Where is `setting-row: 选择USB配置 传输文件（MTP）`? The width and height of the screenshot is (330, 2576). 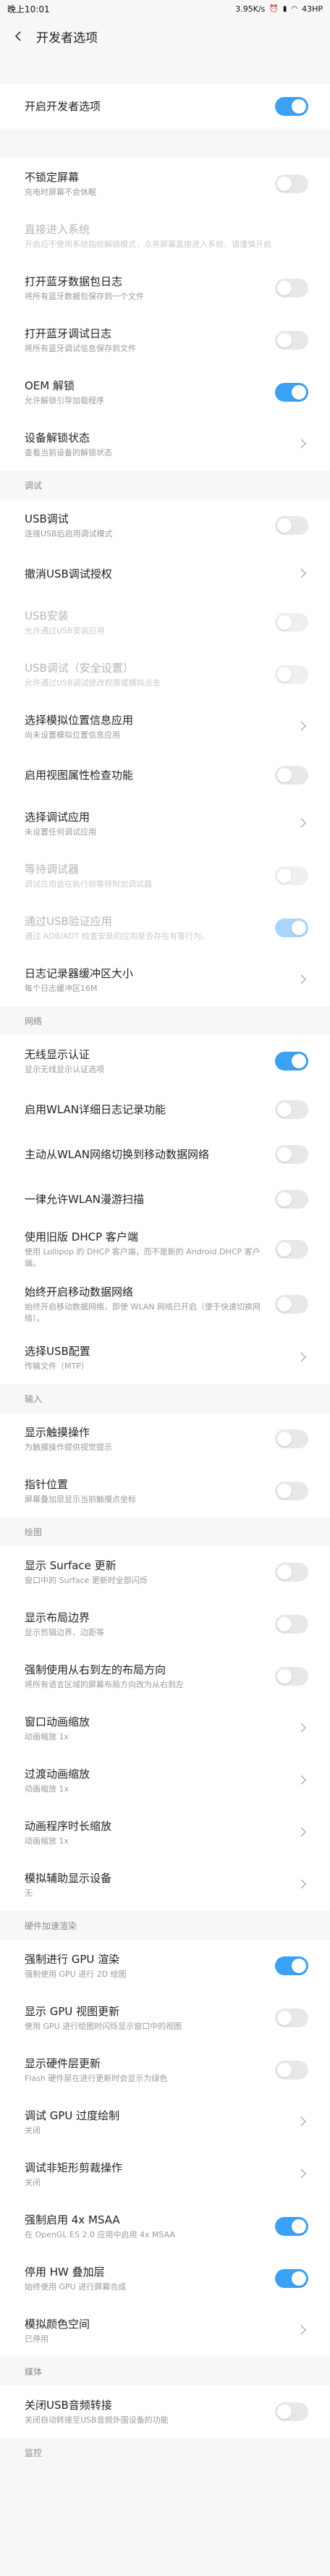 setting-row: 选择USB配置 传输文件（MTP） is located at coordinates (165, 1358).